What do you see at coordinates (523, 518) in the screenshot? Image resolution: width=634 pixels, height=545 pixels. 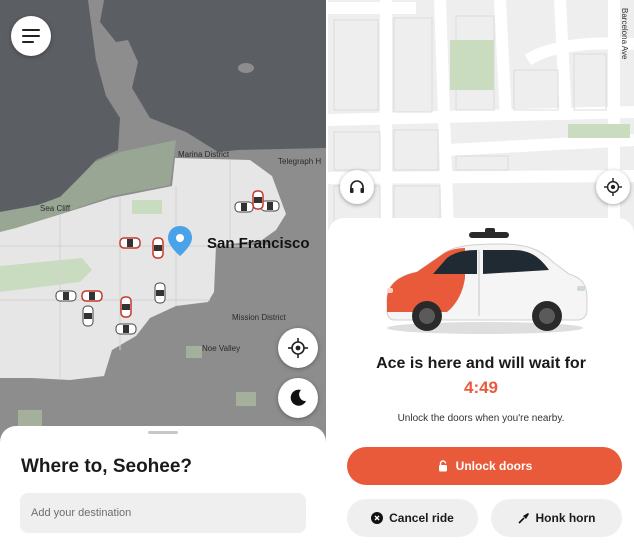 I see `horn-icon` at bounding box center [523, 518].